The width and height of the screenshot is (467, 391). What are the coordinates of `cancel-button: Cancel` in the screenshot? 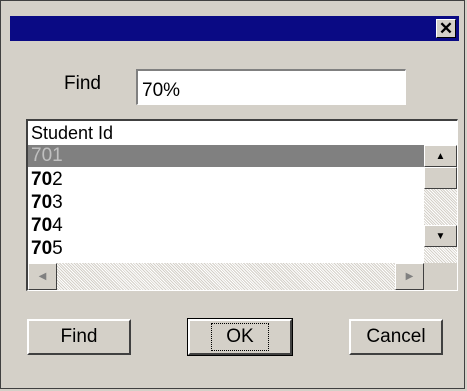 It's located at (396, 337).